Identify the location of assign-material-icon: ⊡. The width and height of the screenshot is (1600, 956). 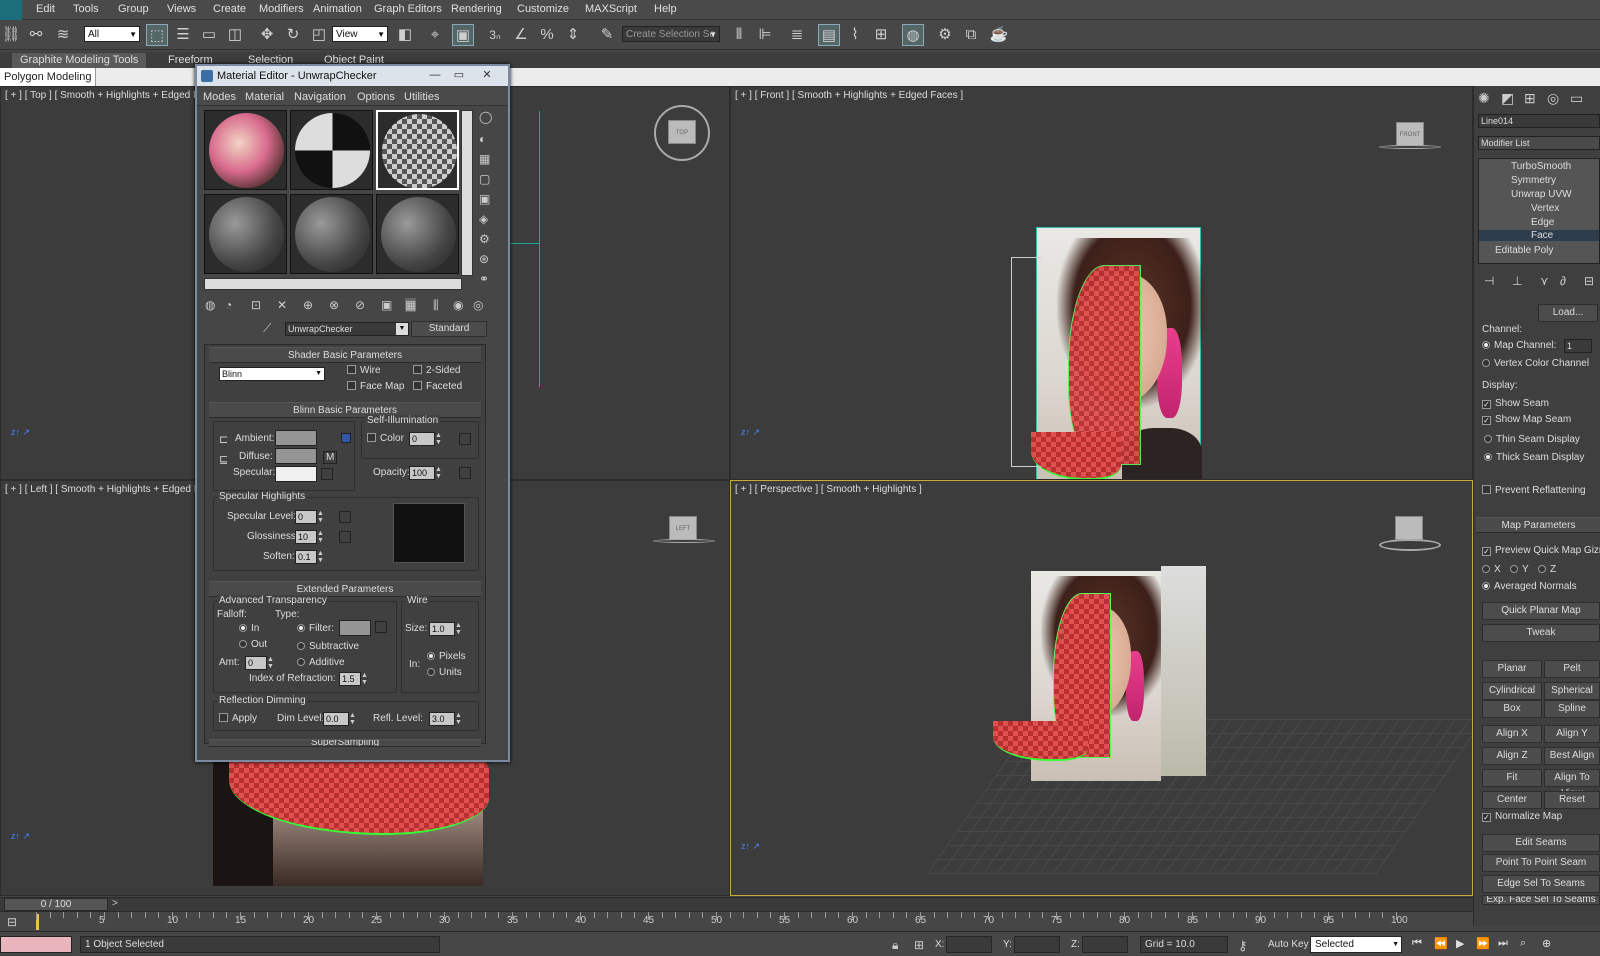
(256, 305).